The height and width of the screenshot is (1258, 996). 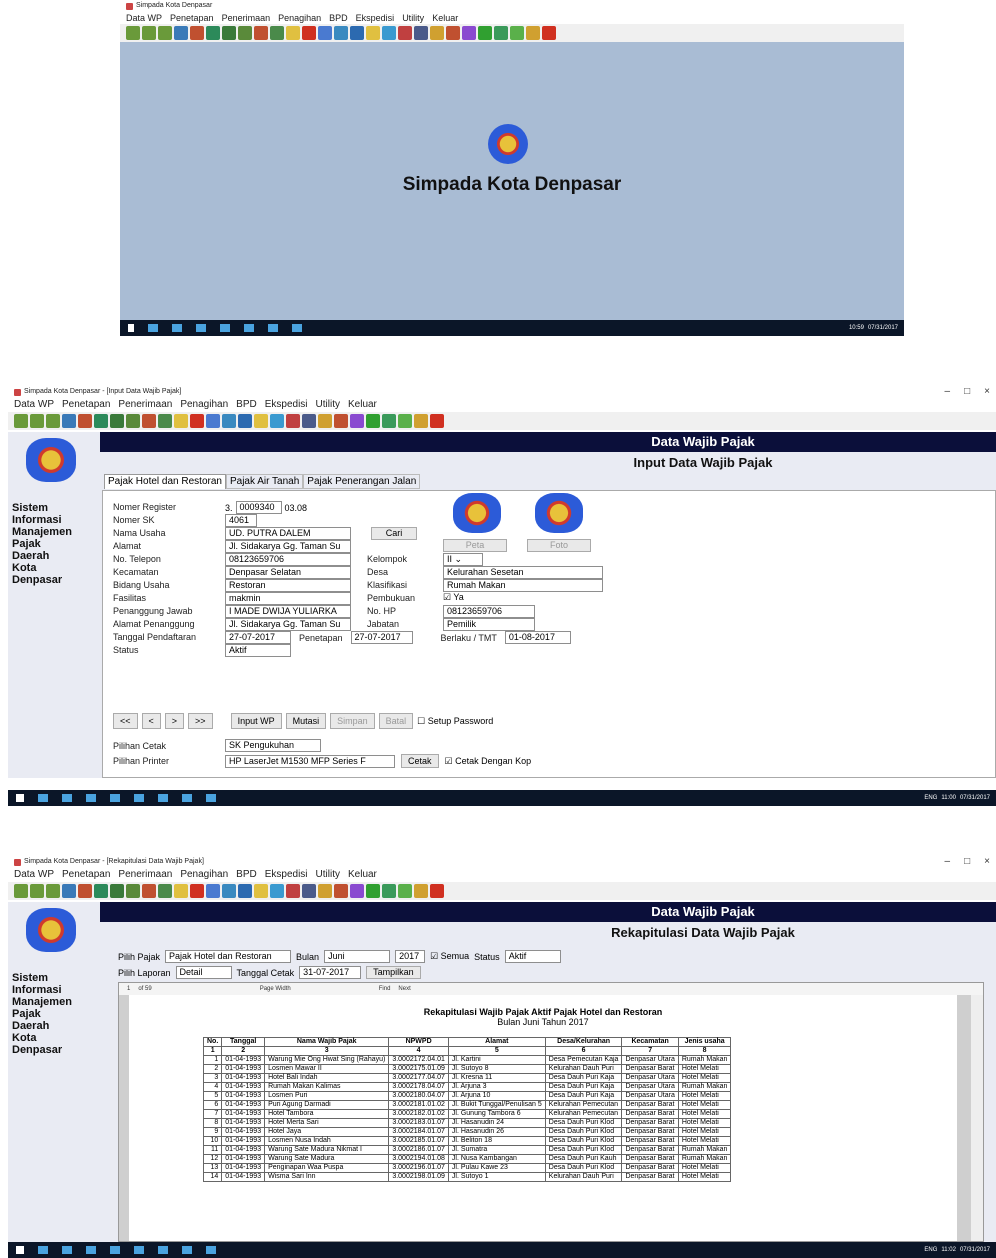 I want to click on no-telepon-input: 08123659706, so click(x=288, y=559).